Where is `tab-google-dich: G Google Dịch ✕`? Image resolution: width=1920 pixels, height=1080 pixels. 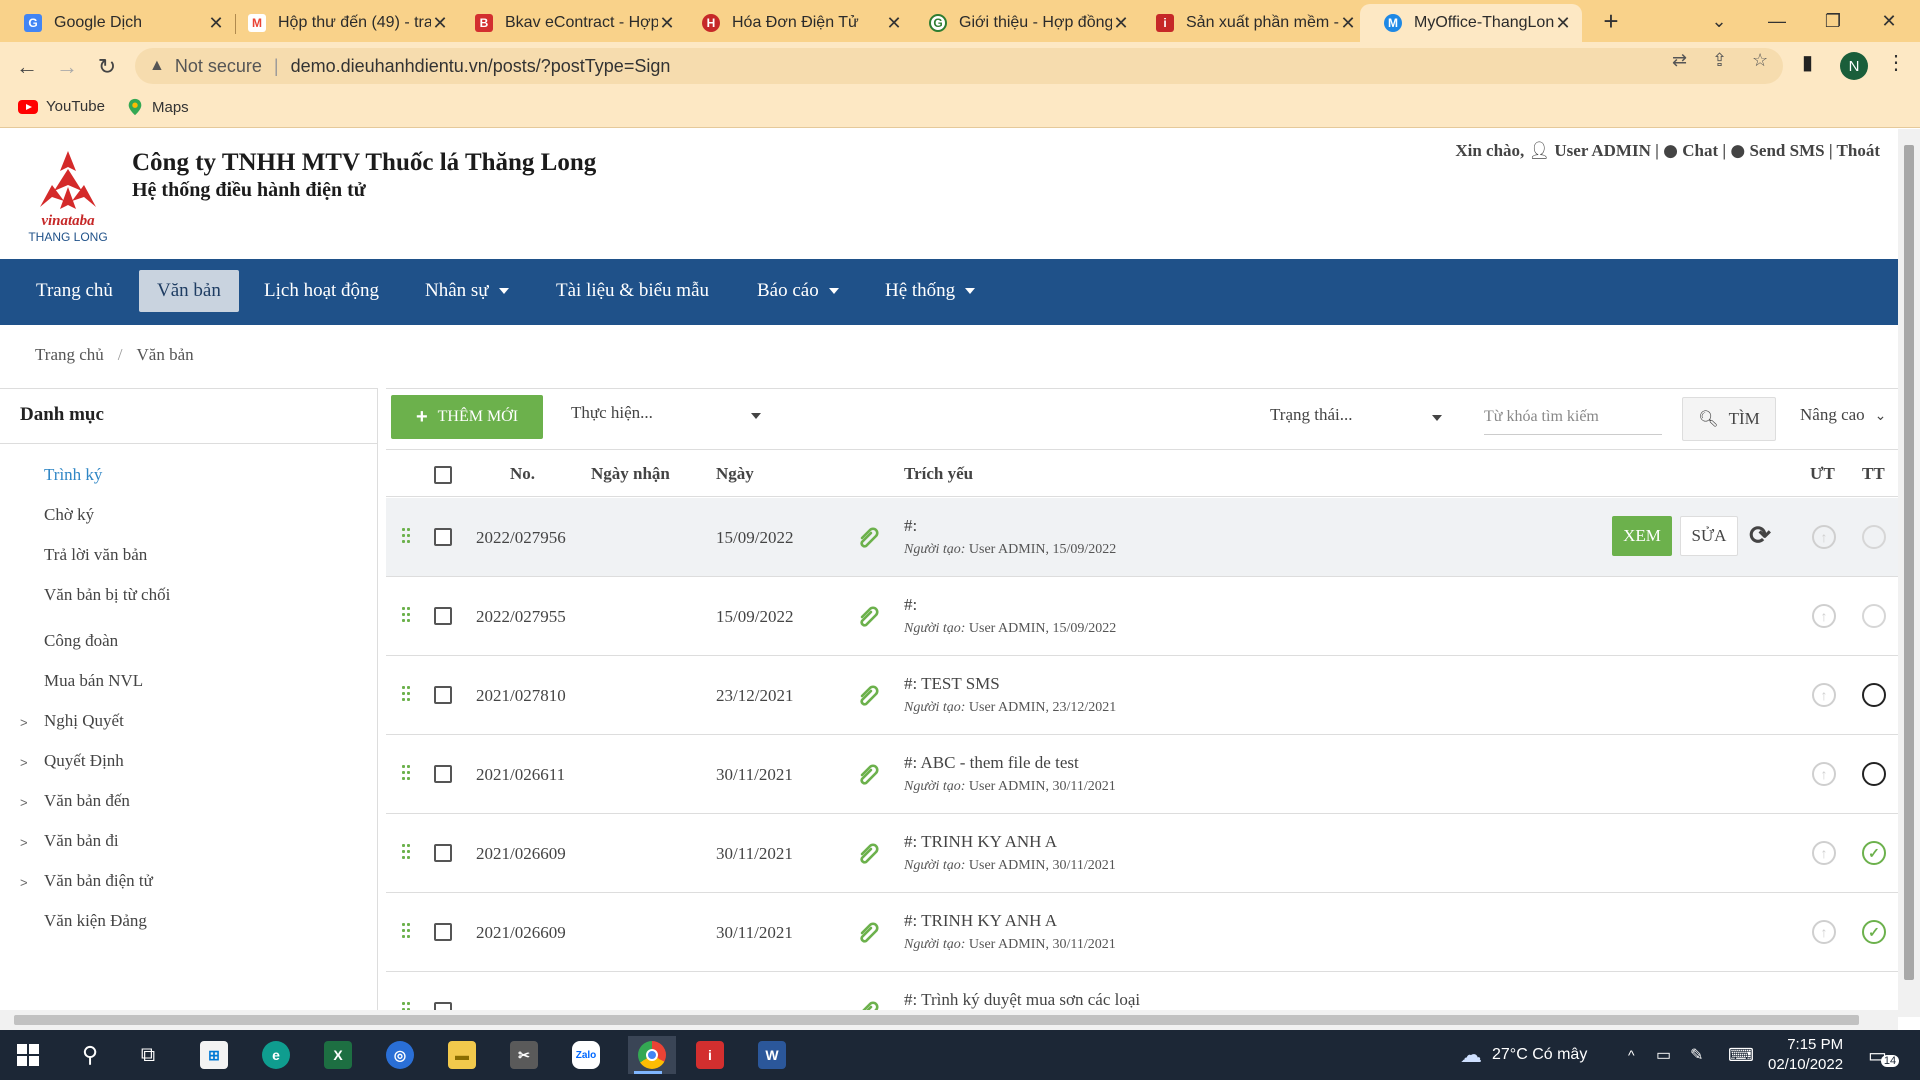 tab-google-dich: G Google Dịch ✕ is located at coordinates (117, 23).